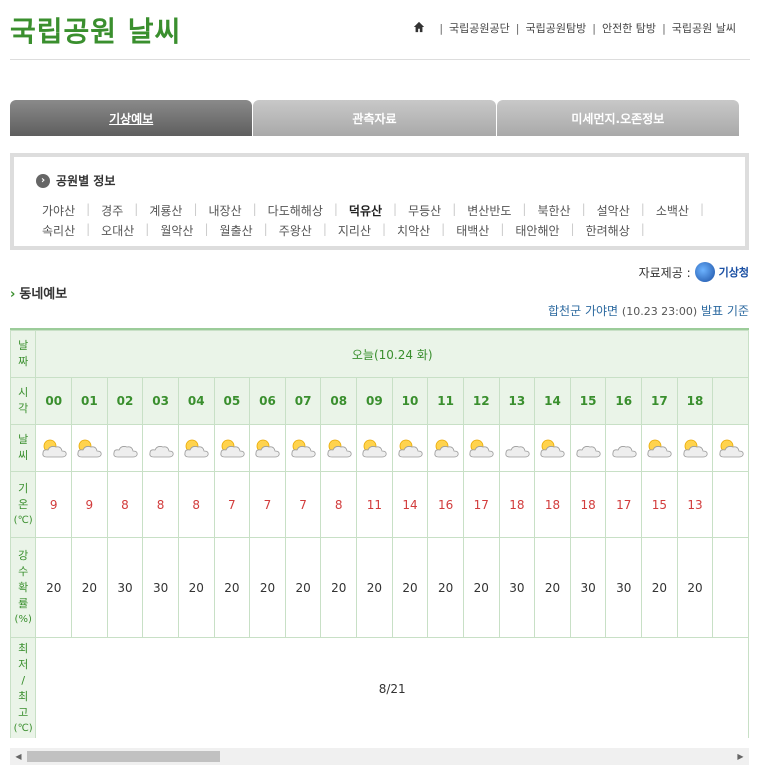 This screenshot has height=773, width=767. I want to click on tab-air-quality: 미세먼지.오존정보, so click(617, 118).